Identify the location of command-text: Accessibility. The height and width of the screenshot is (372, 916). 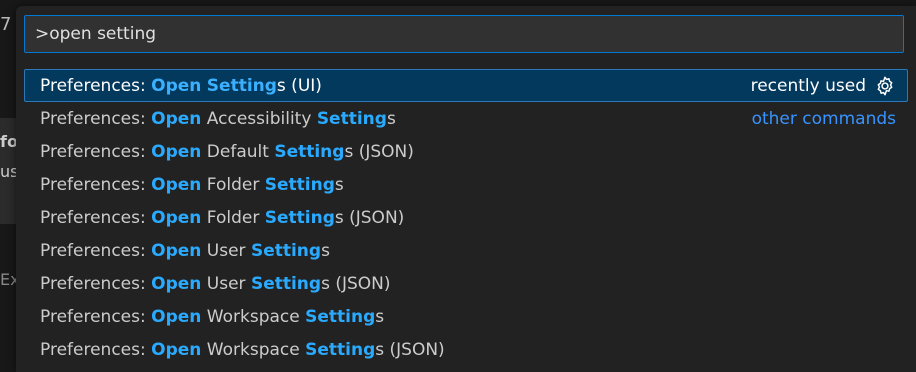
(259, 118).